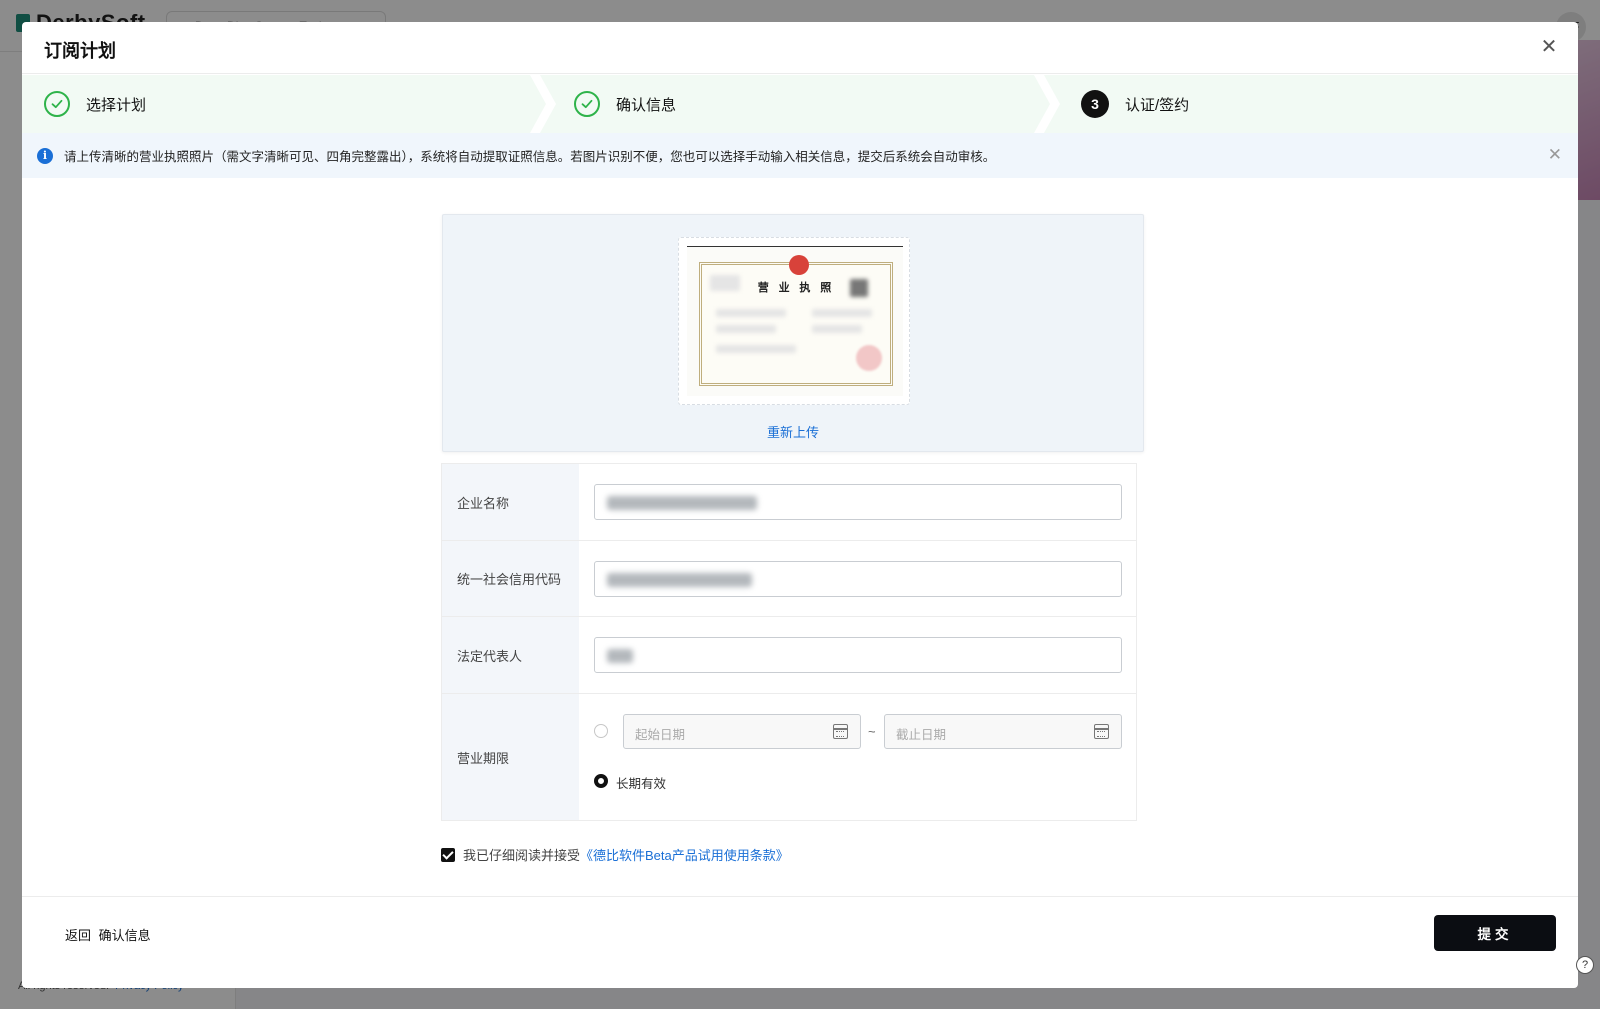 Image resolution: width=1600 pixels, height=1009 pixels. Describe the element at coordinates (116, 105) in the screenshot. I see `step-label: 选择计划` at that location.